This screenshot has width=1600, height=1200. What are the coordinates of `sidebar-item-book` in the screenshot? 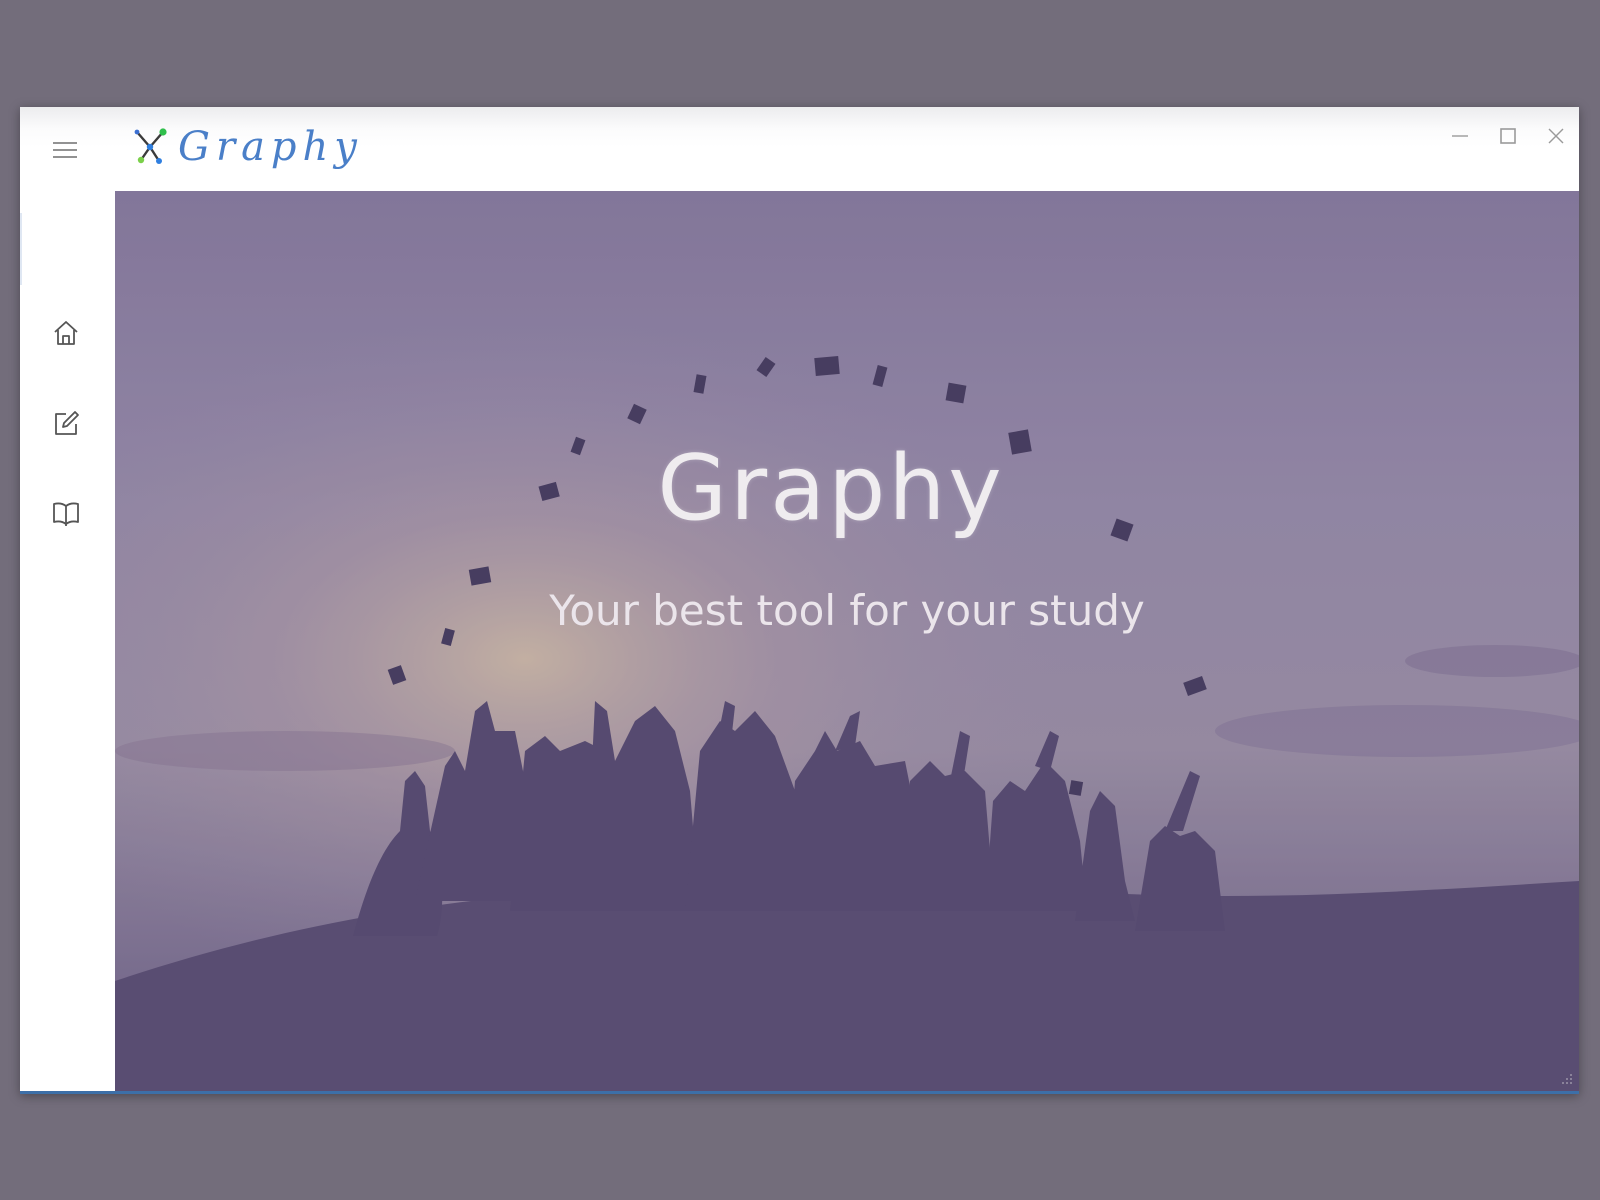 It's located at (66, 513).